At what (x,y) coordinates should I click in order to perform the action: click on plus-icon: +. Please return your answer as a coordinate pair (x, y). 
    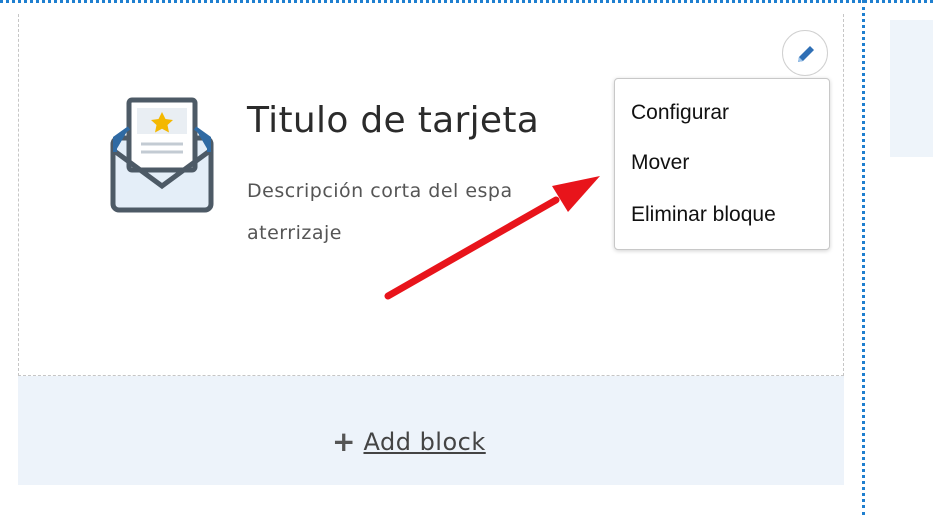
    Looking at the image, I should click on (344, 441).